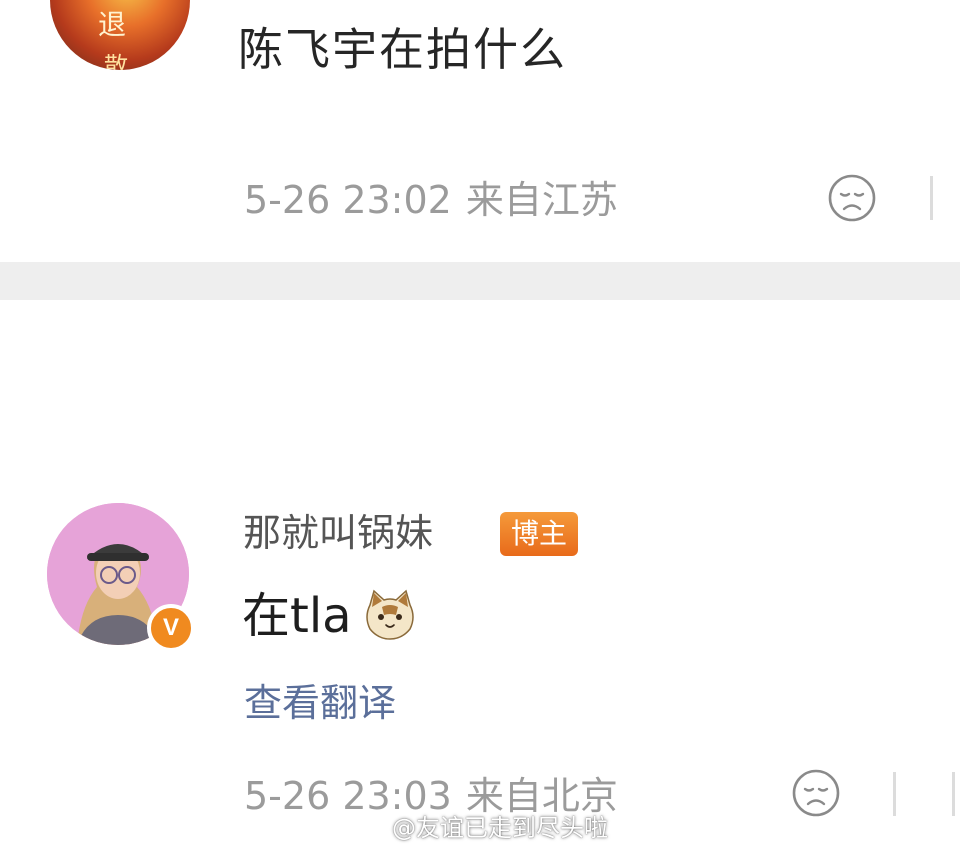 The image size is (960, 852). I want to click on username: 那就叫锅妹, so click(338, 533).